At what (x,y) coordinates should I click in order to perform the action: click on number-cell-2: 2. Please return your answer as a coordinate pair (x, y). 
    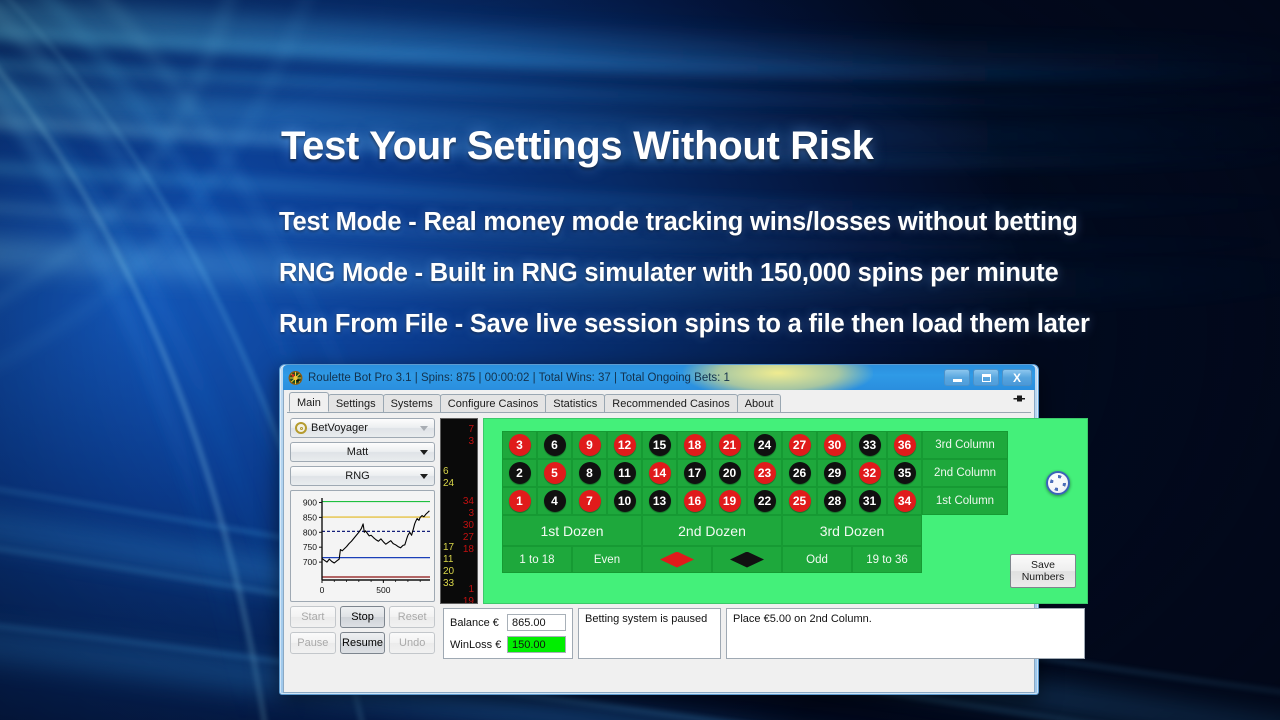
    Looking at the image, I should click on (519, 473).